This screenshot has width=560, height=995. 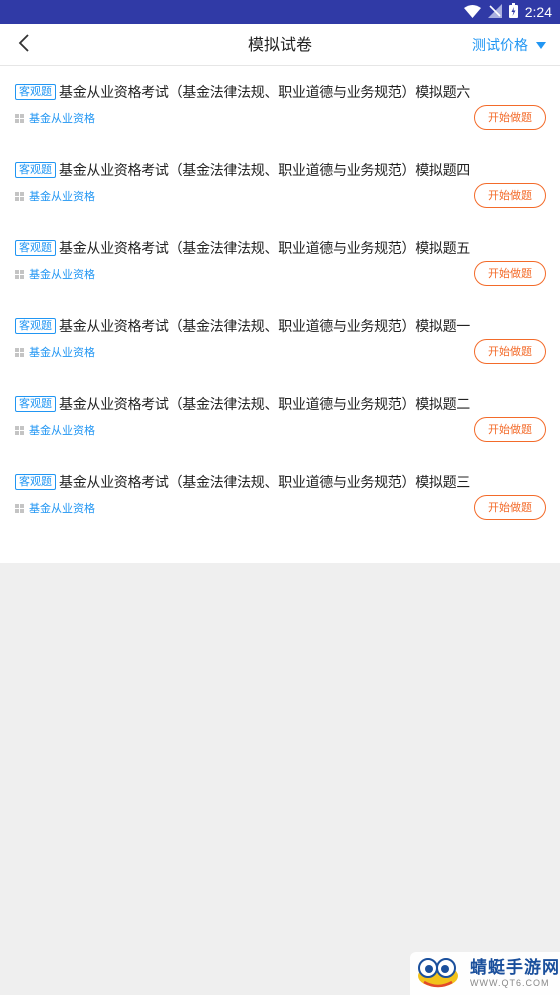 What do you see at coordinates (264, 482) in the screenshot?
I see `paper-title: 基金从业资格考试（基金法律法规、职业道德与业务规范）模拟题三` at bounding box center [264, 482].